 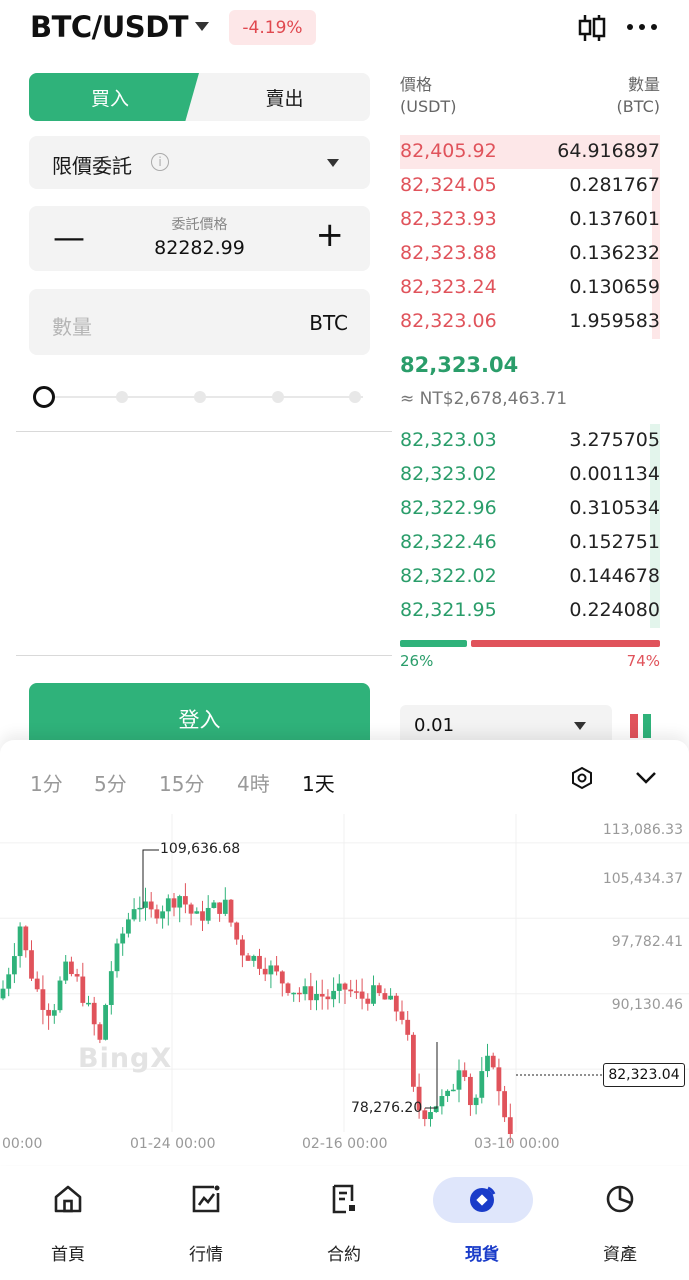 What do you see at coordinates (620, 1199) in the screenshot?
I see `assets-pie-icon` at bounding box center [620, 1199].